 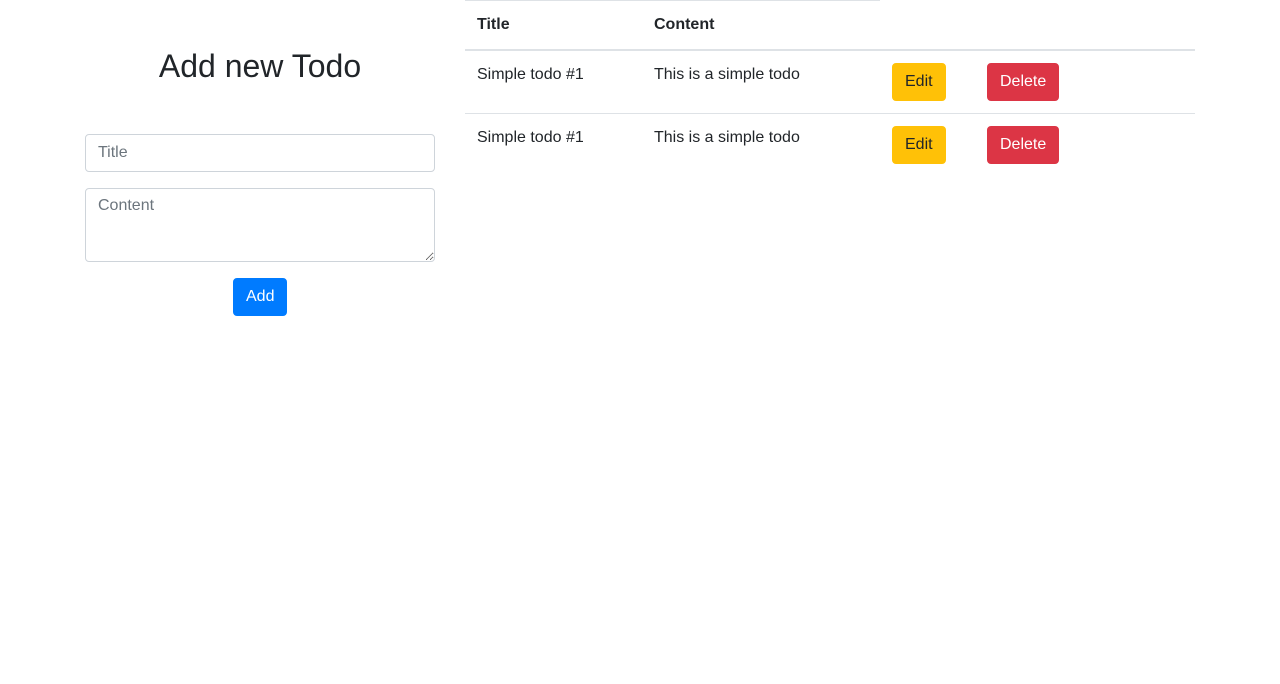 What do you see at coordinates (553, 25) in the screenshot?
I see `header-title: Title` at bounding box center [553, 25].